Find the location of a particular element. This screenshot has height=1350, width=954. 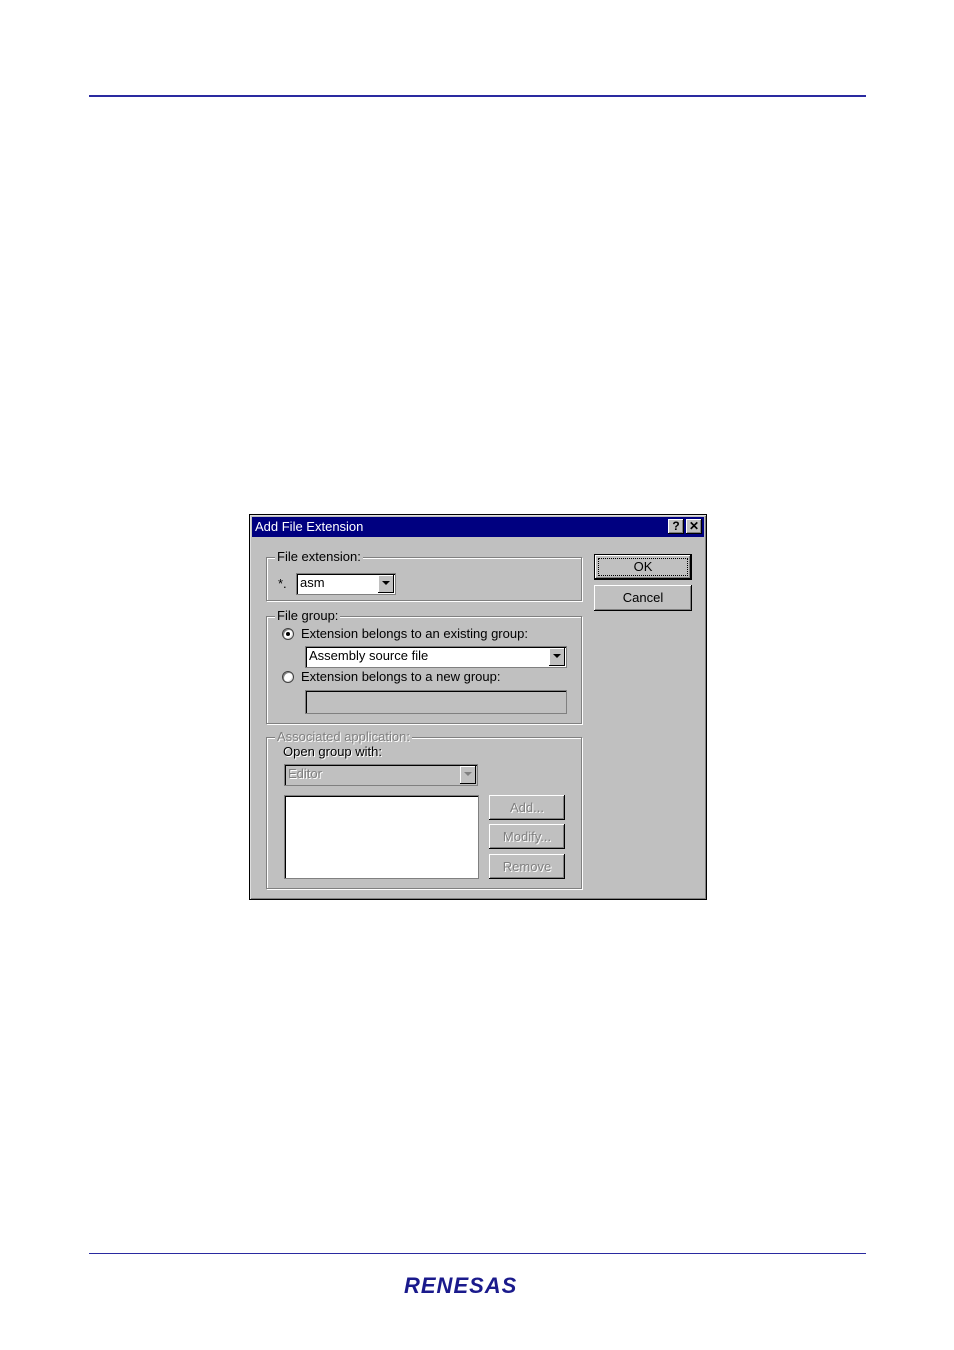

ok-button: OK is located at coordinates (643, 567).